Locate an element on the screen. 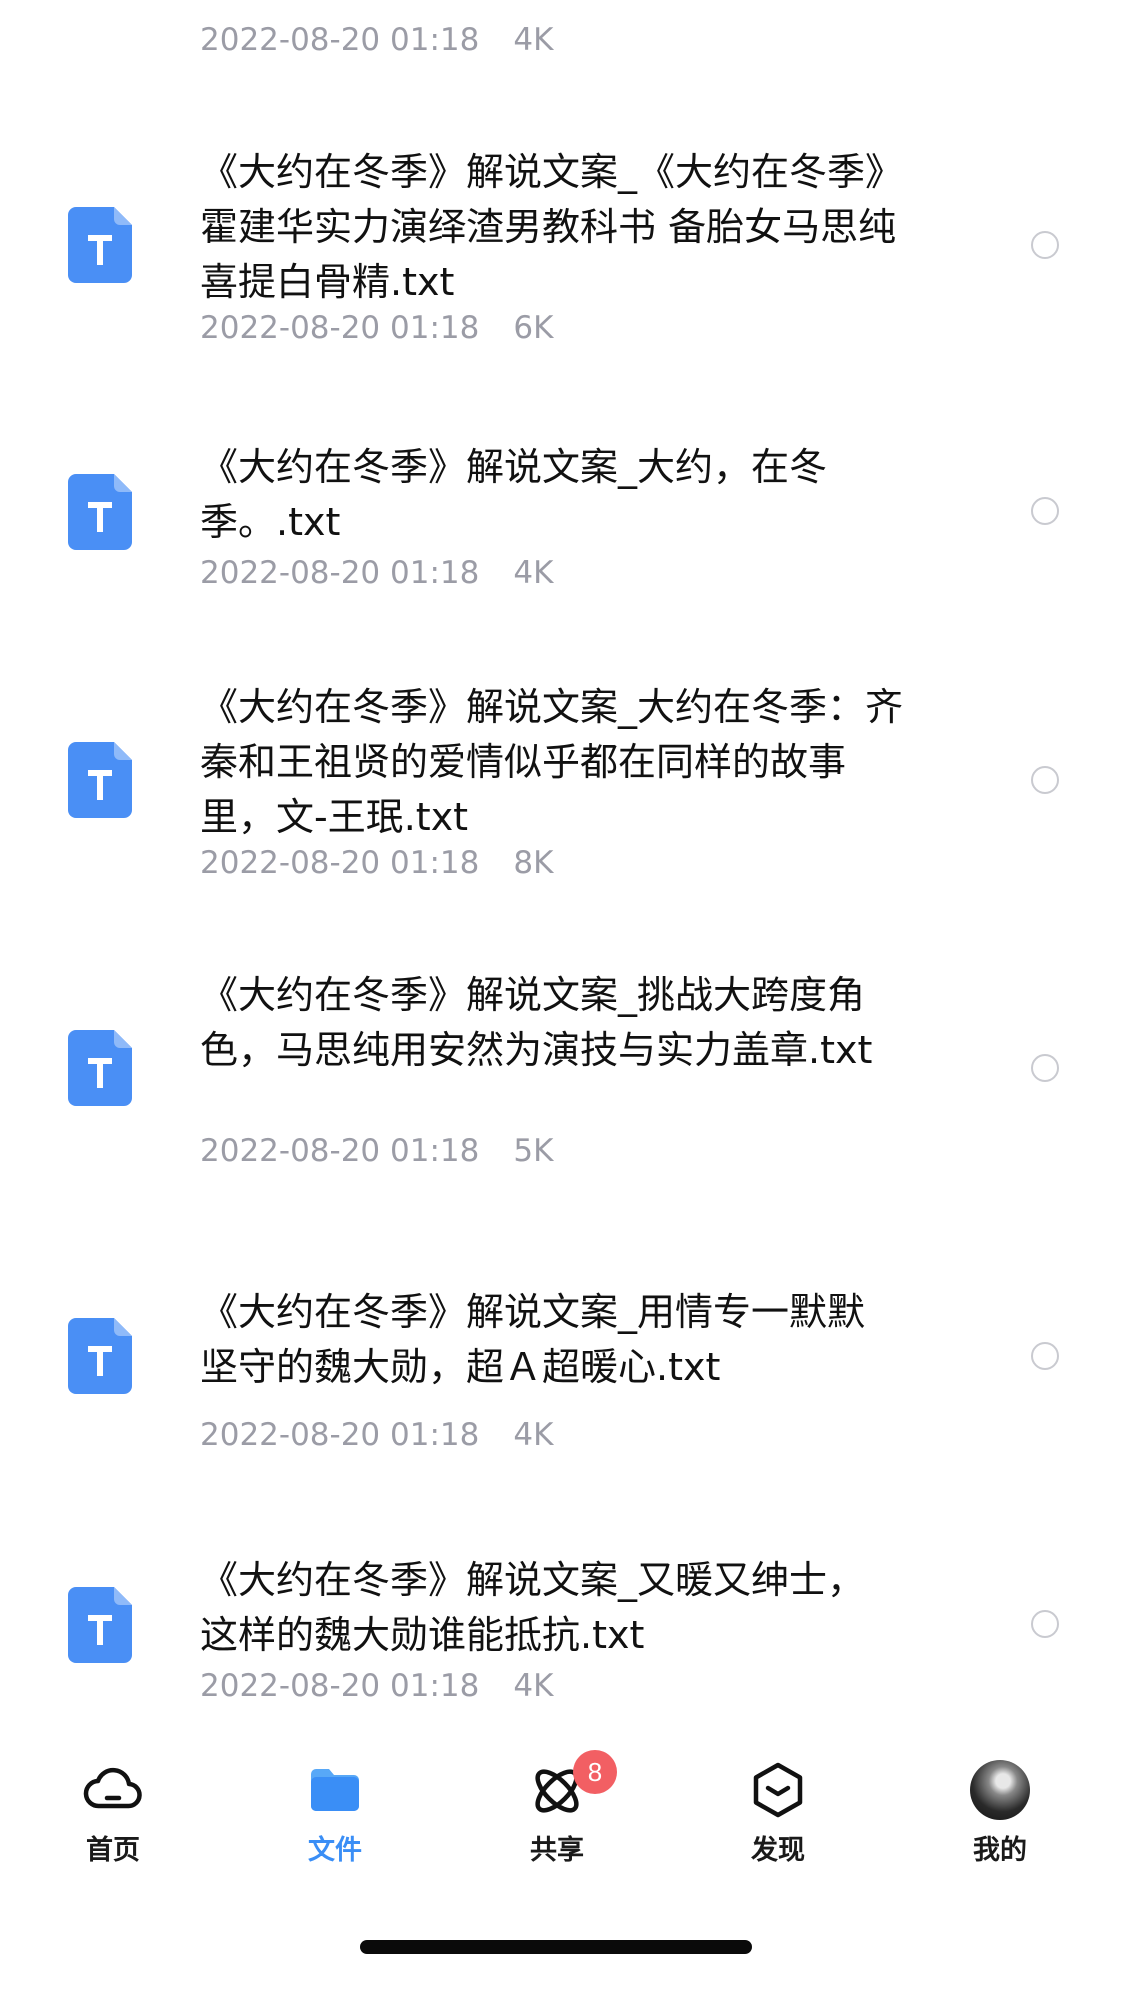  file-meta: 2022-08-20 01:18 8K is located at coordinates (376, 863).